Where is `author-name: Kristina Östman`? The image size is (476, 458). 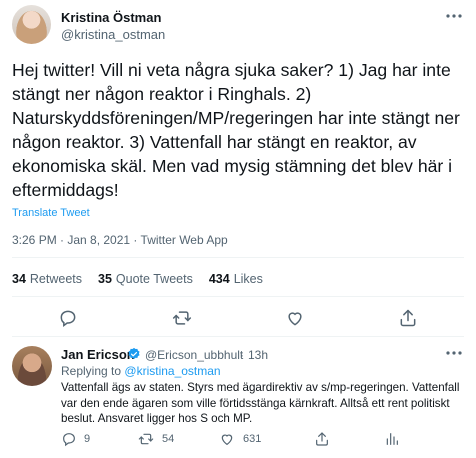 author-name: Kristina Östman is located at coordinates (111, 17).